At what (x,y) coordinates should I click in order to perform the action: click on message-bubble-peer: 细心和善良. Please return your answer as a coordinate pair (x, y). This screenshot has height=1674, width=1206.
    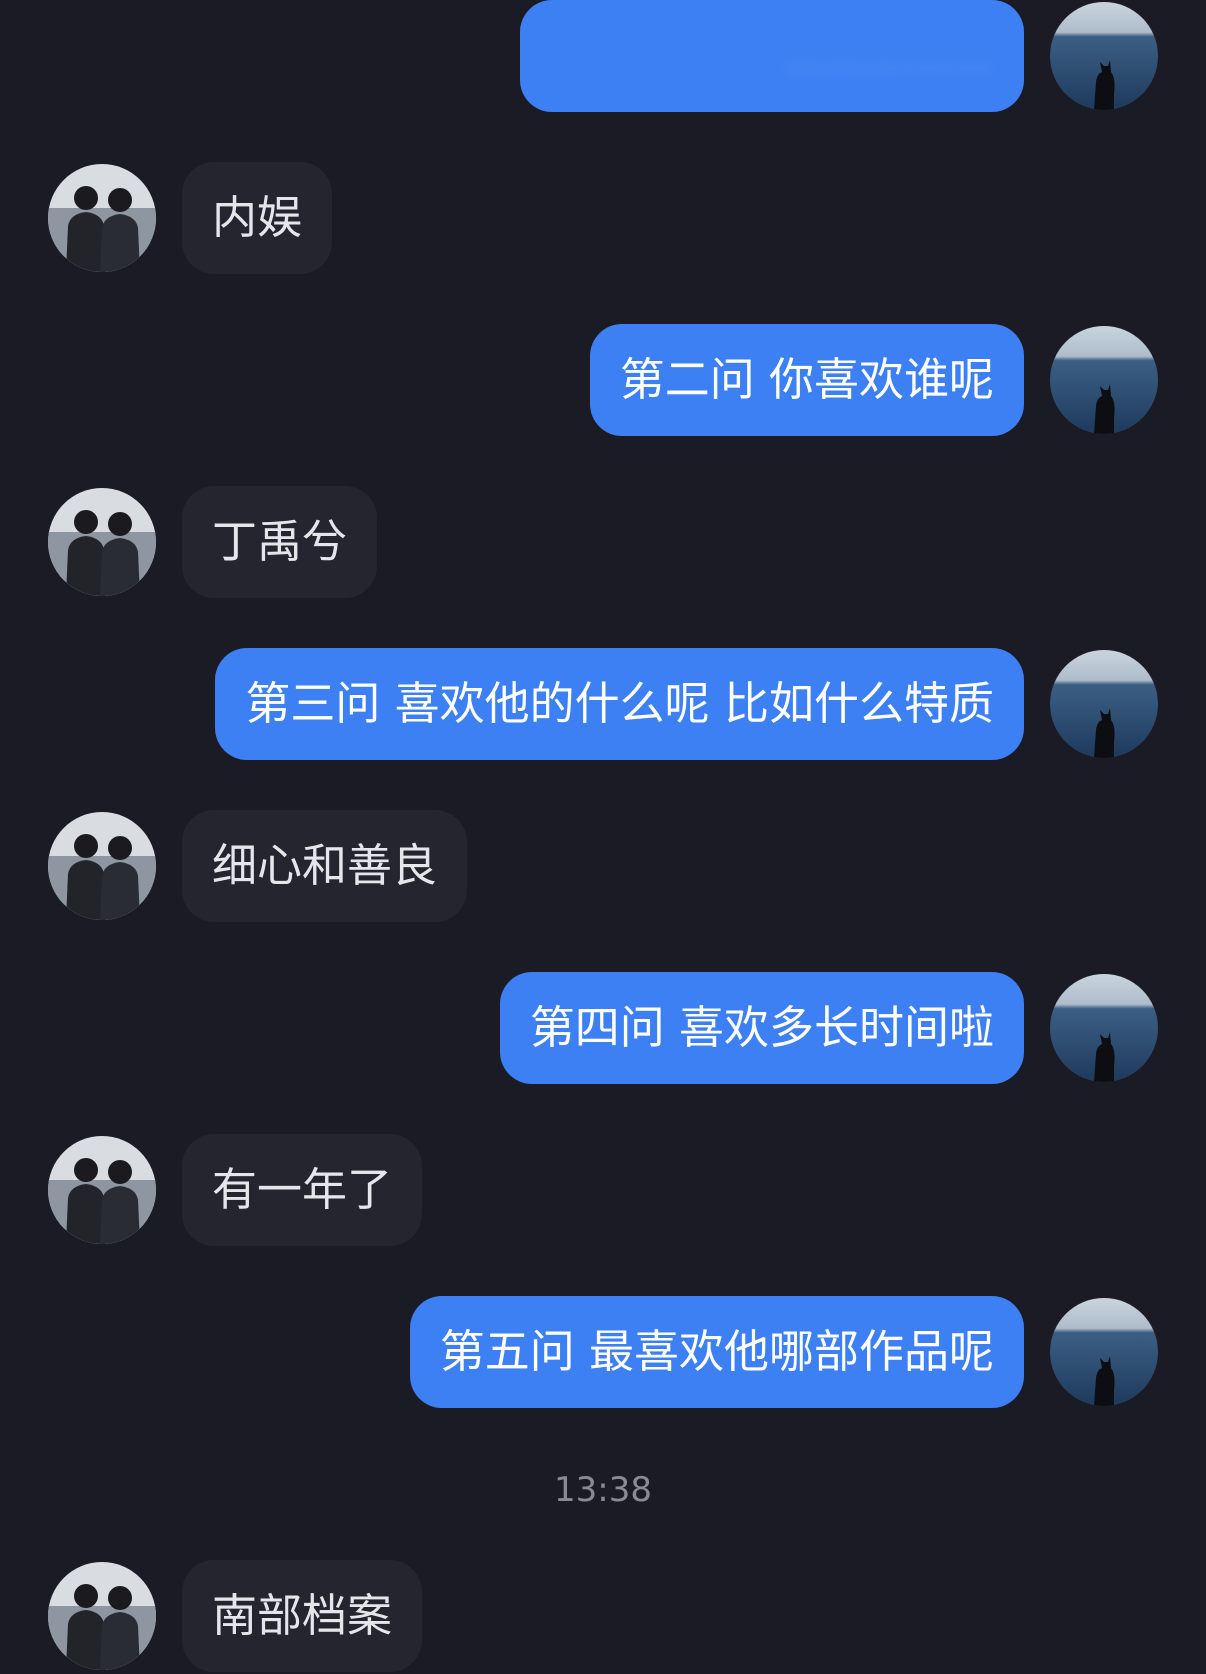
    Looking at the image, I should click on (325, 866).